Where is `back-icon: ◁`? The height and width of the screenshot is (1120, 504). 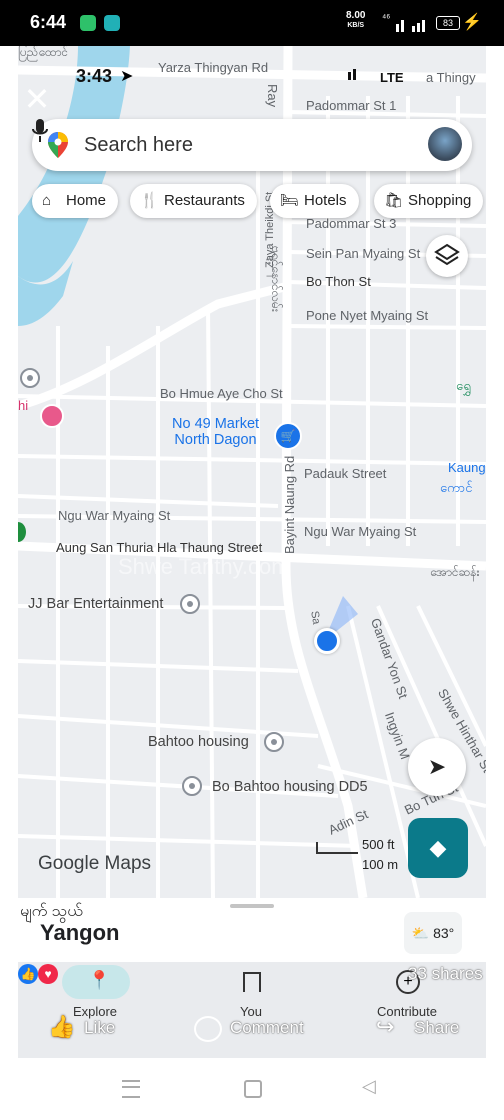 back-icon: ◁ is located at coordinates (369, 1086).